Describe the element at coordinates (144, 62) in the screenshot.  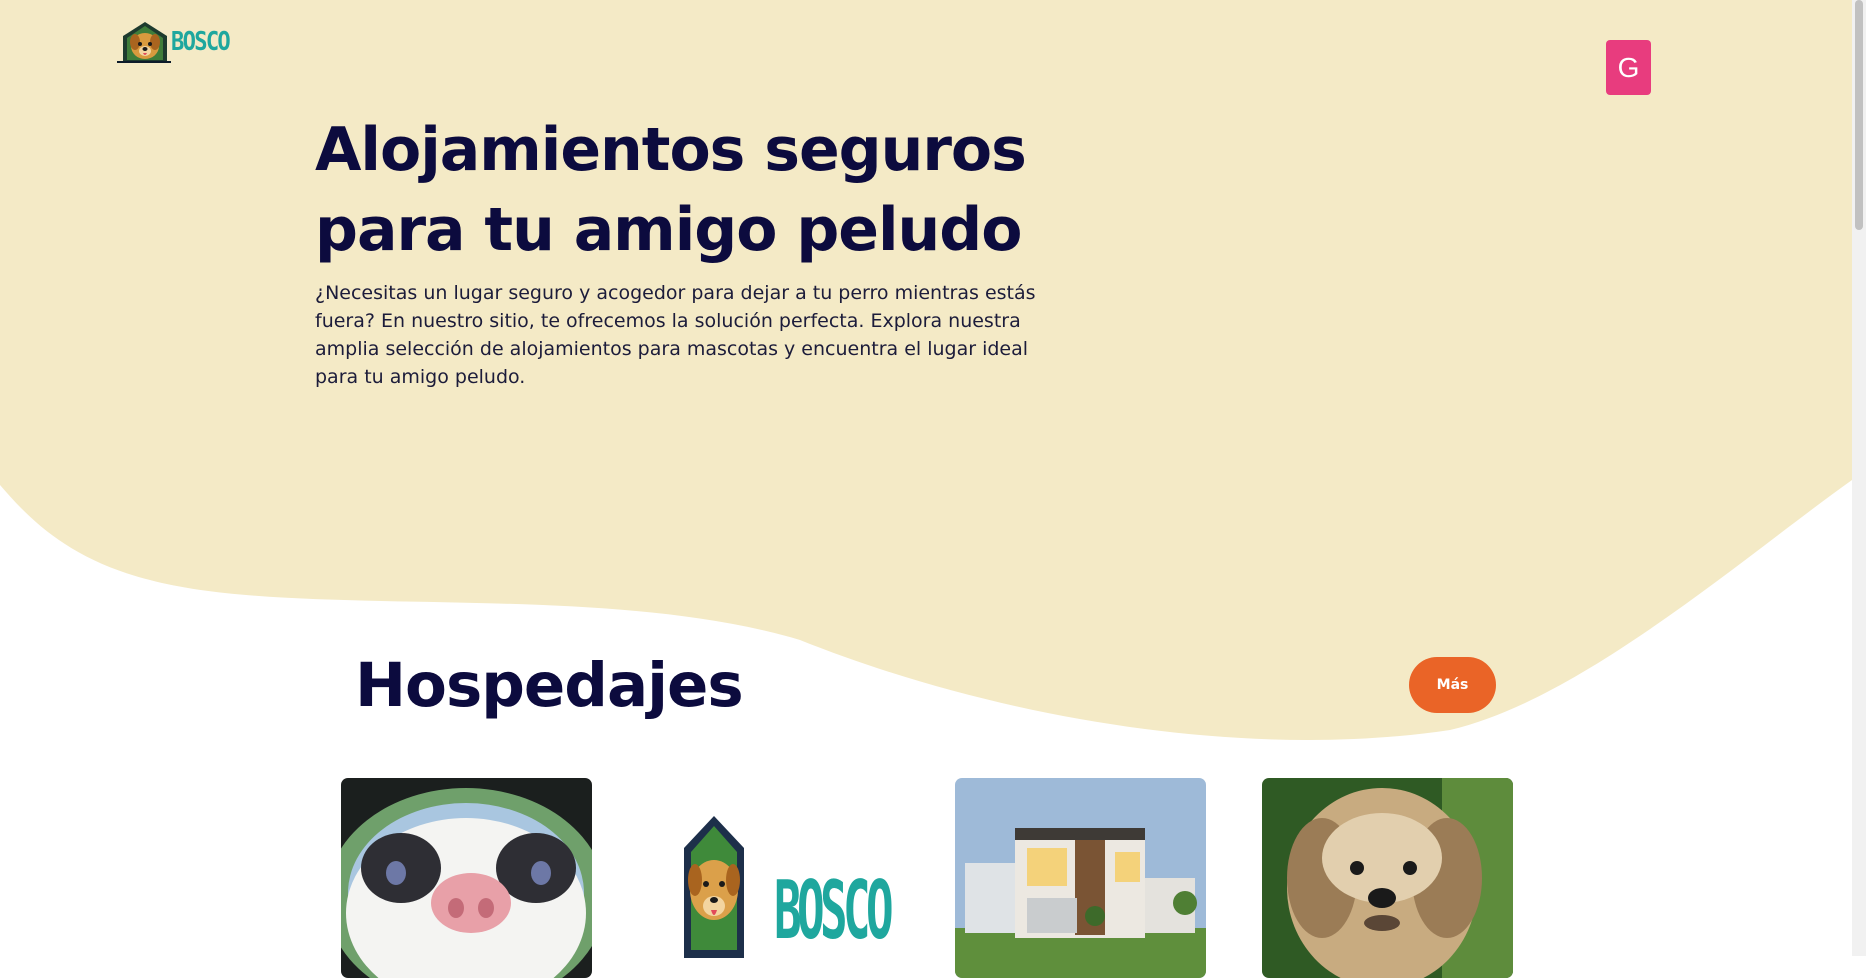
I see `logo-underline` at that location.